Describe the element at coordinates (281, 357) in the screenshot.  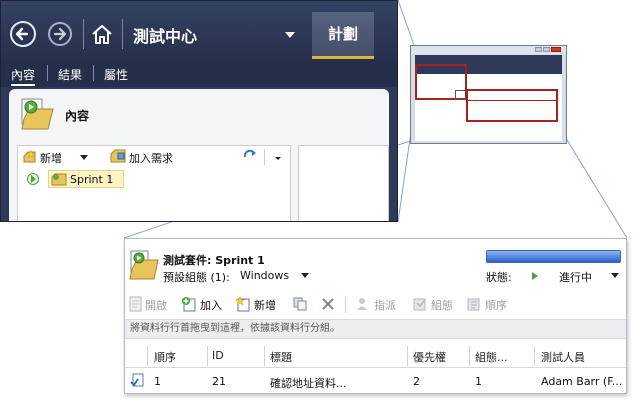
I see `column-header-title: 標題` at that location.